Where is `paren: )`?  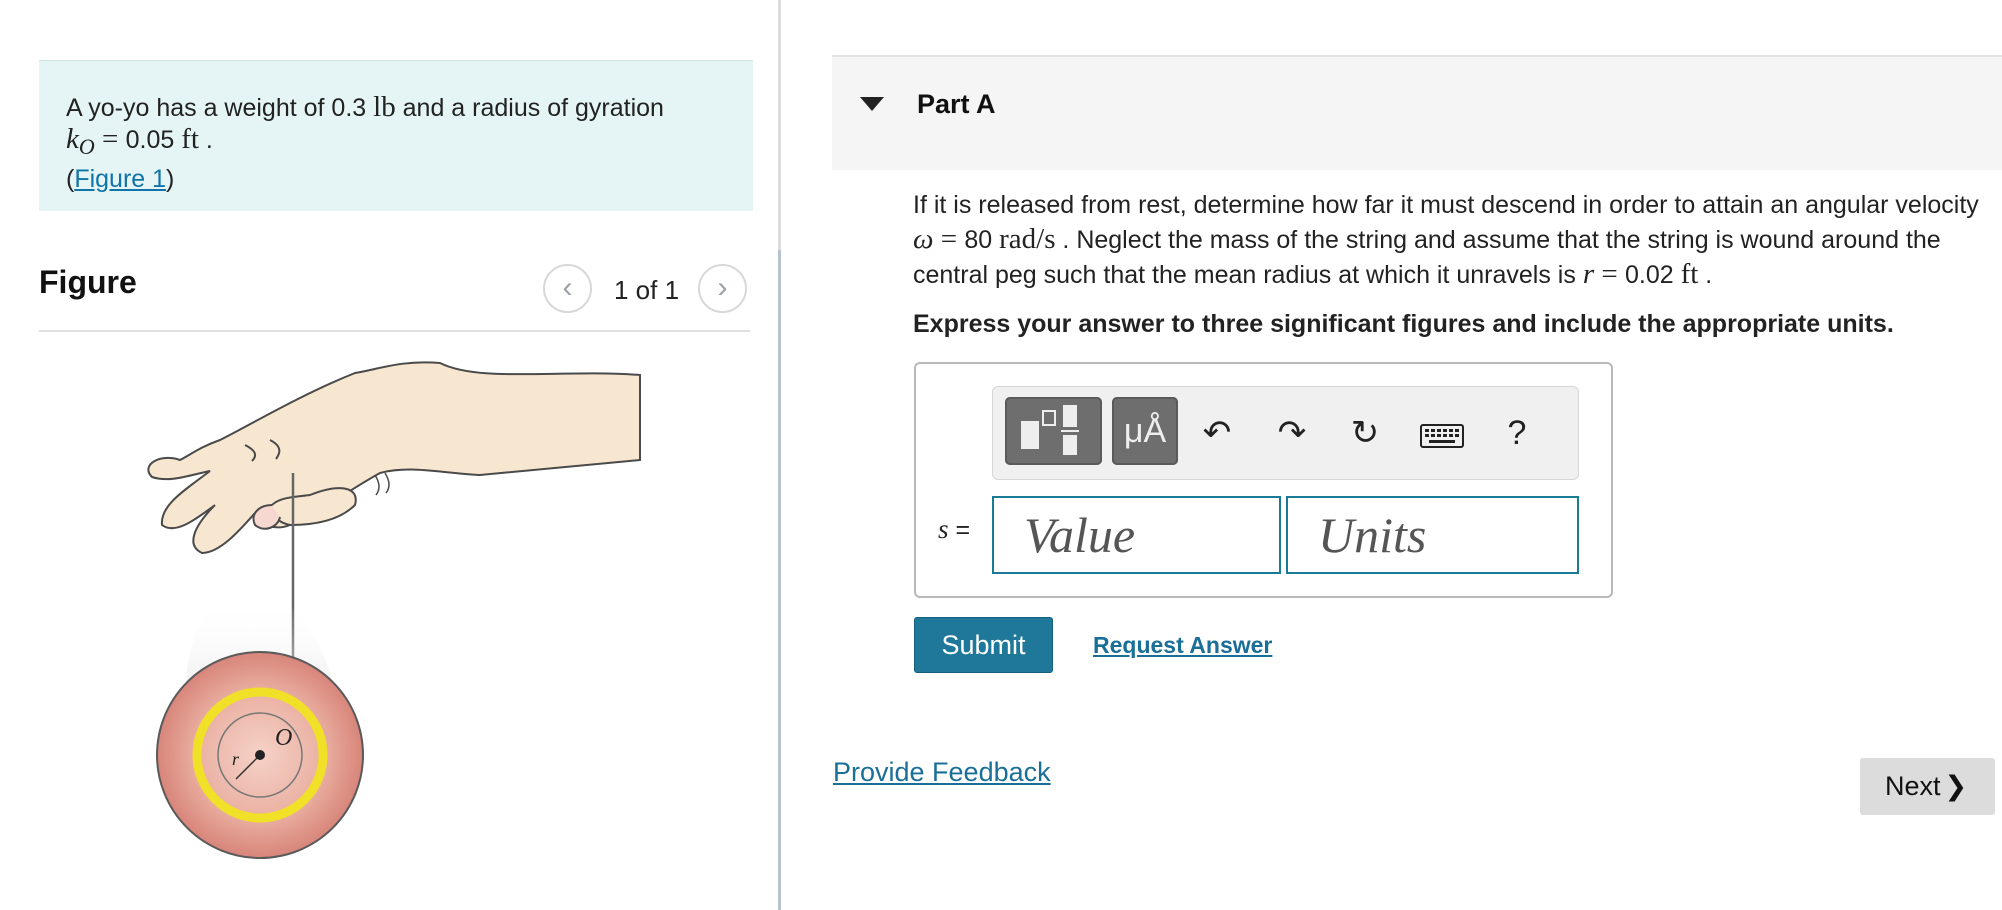
paren: ) is located at coordinates (170, 179).